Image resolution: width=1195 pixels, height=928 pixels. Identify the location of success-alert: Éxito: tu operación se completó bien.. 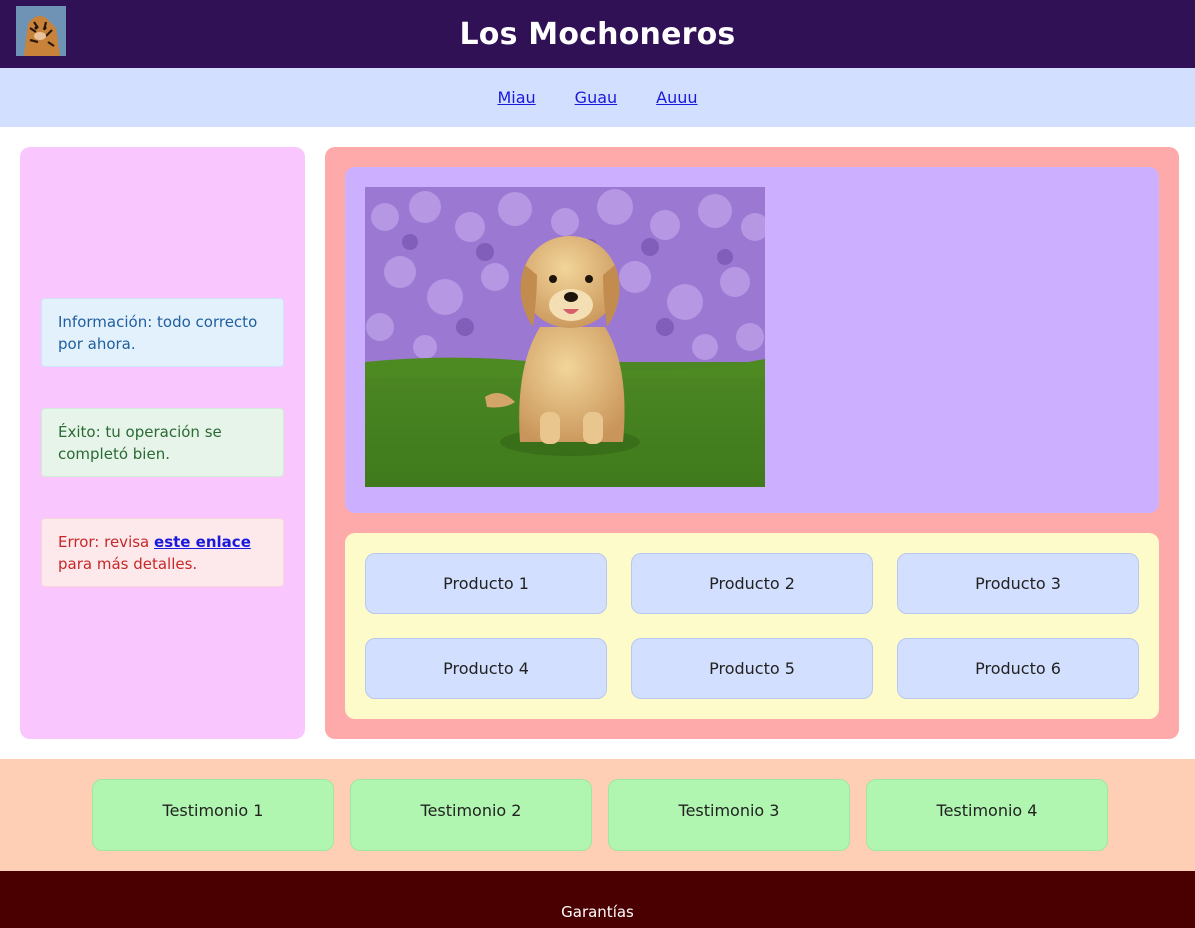
(162, 442).